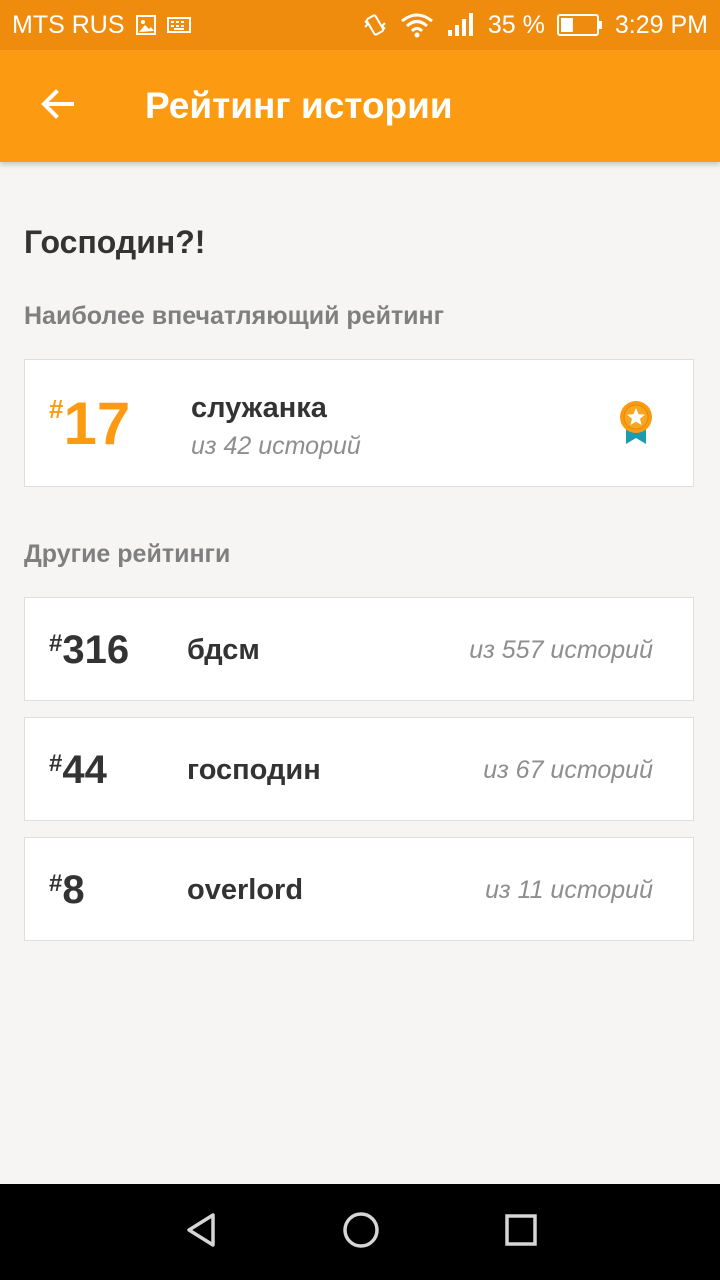  I want to click on award-ribbon-icon, so click(636, 423).